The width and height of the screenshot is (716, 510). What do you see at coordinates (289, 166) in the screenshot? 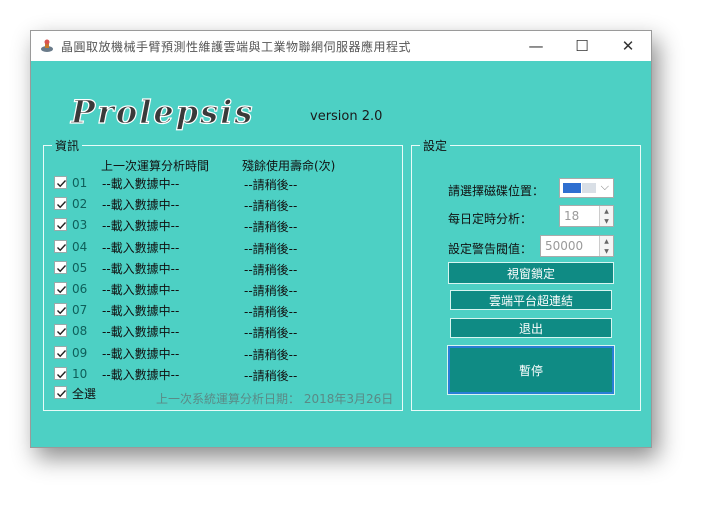
I see `col-remaining-life-header: 殘餘使用壽命(次)` at bounding box center [289, 166].